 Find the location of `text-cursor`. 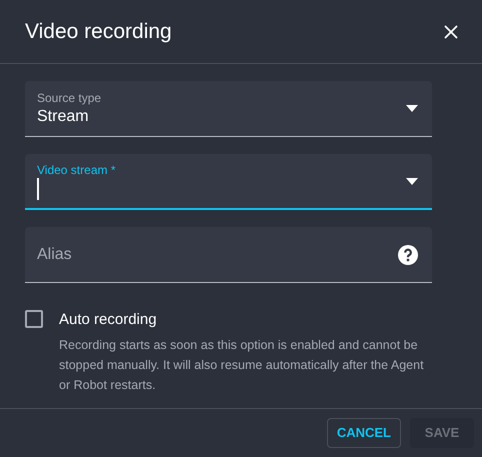

text-cursor is located at coordinates (37, 189).